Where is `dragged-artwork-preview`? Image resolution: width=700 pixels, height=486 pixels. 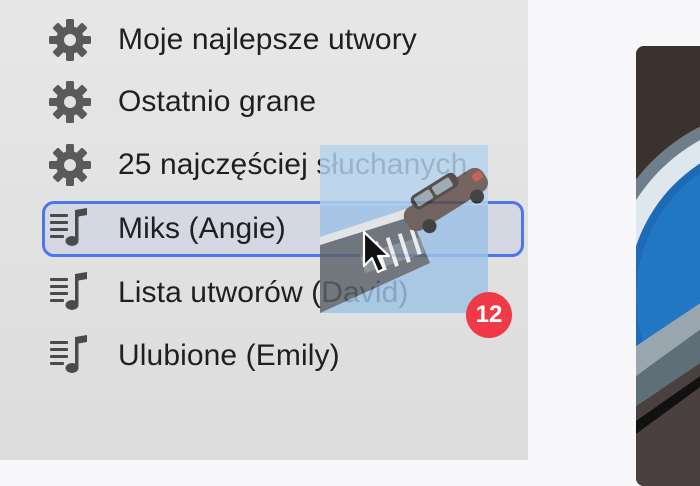 dragged-artwork-preview is located at coordinates (404, 229).